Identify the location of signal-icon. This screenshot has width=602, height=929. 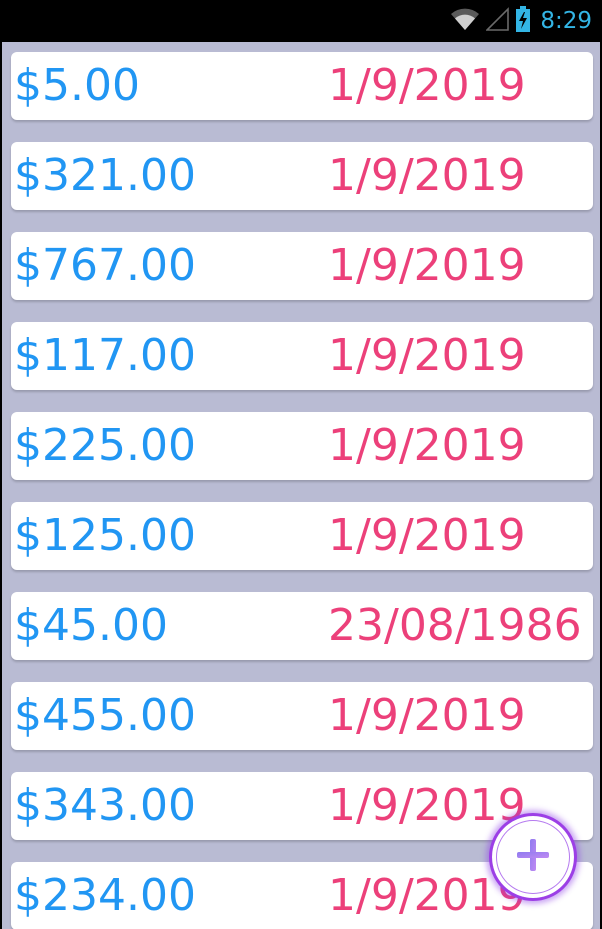
(497, 21).